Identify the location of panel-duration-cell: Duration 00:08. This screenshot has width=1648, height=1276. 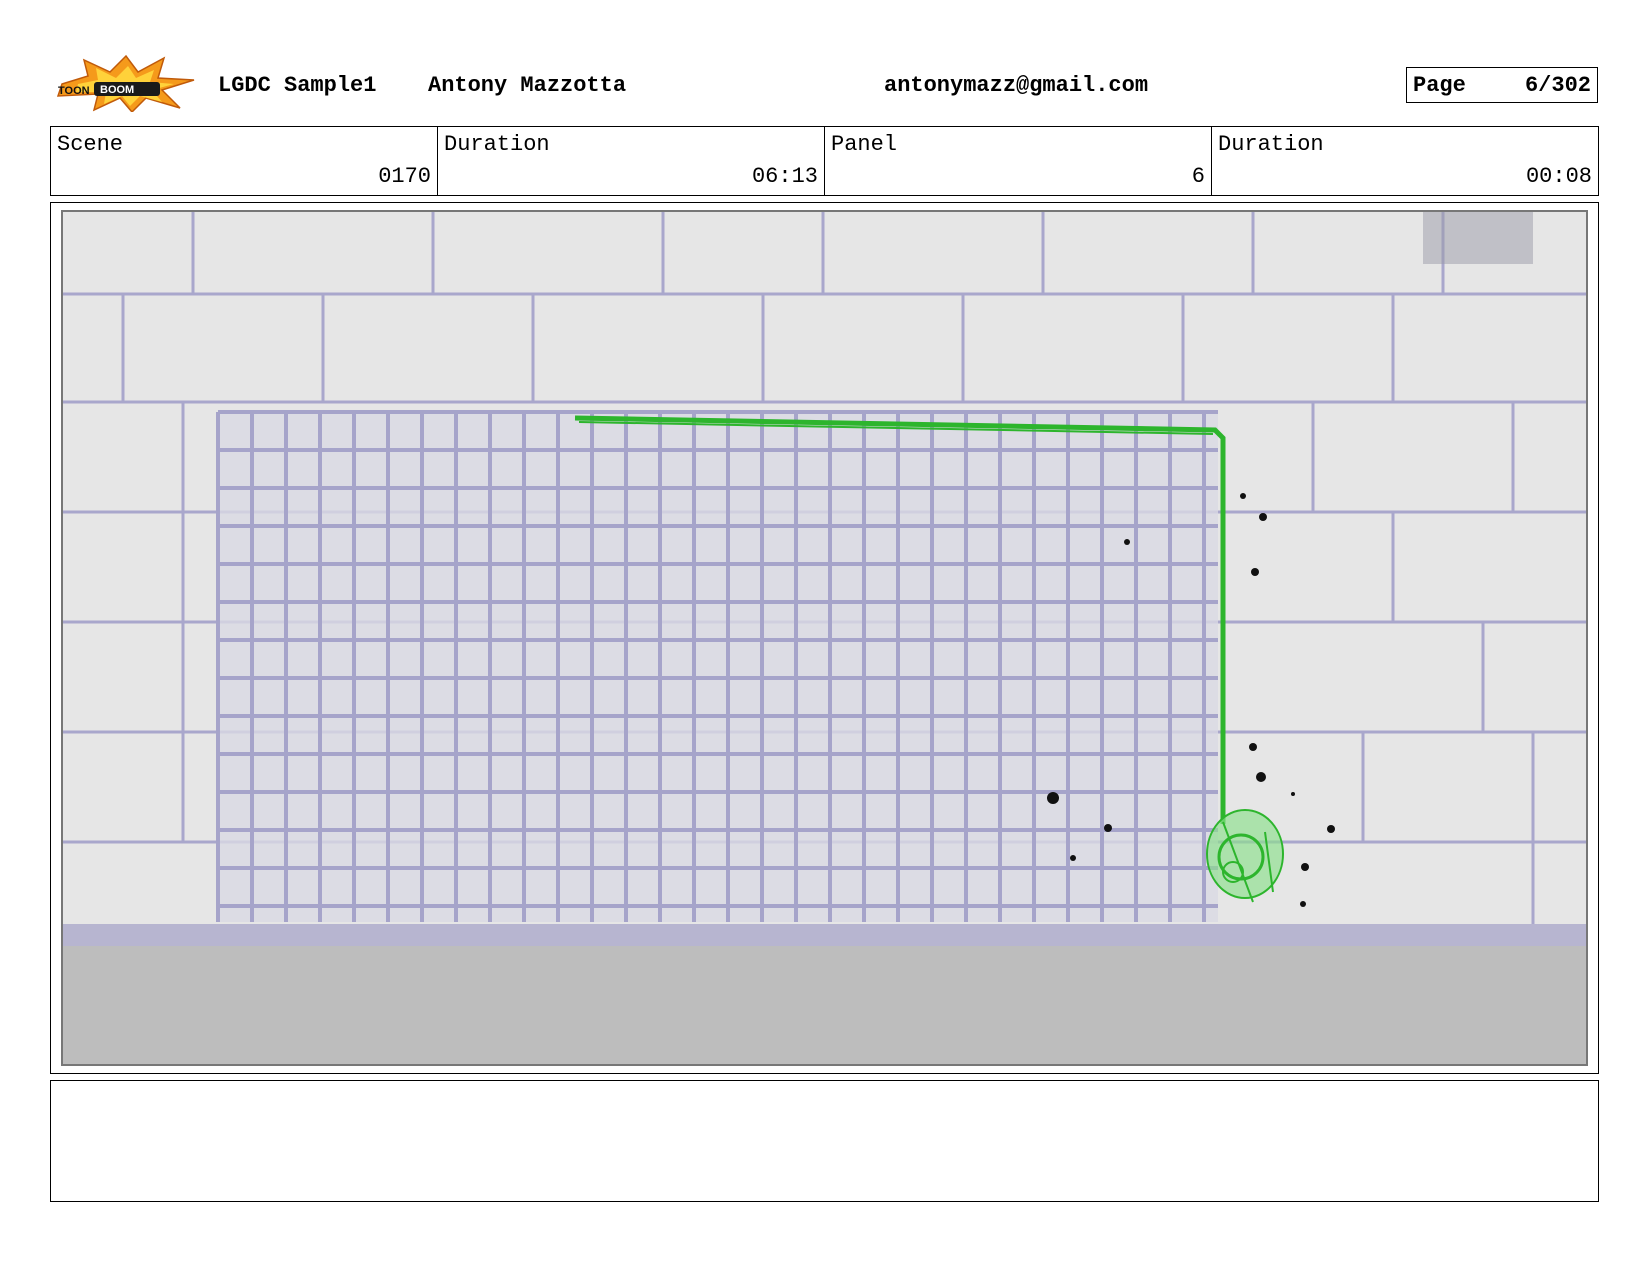
(1404, 161).